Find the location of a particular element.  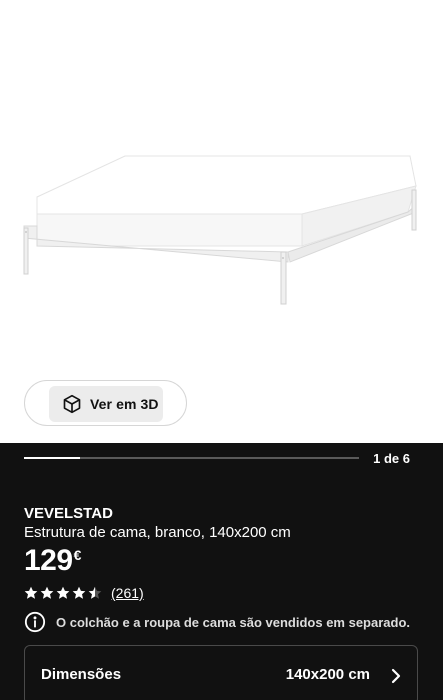

product-rating: (261) is located at coordinates (84, 593).